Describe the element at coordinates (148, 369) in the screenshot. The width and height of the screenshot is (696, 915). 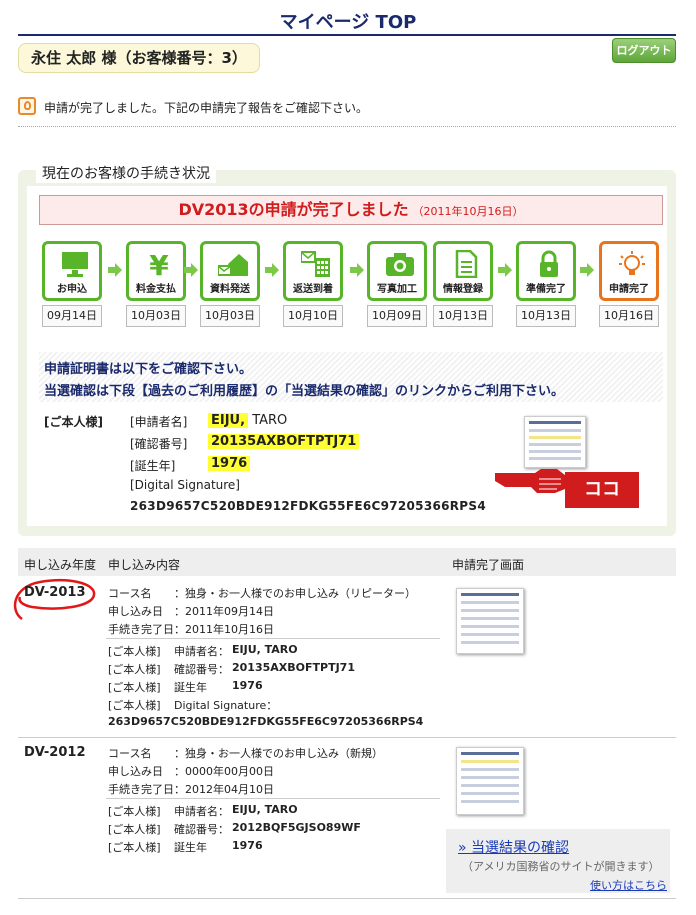
I see `certificate-note: 申請証明書は以下をご確認下さい。` at that location.